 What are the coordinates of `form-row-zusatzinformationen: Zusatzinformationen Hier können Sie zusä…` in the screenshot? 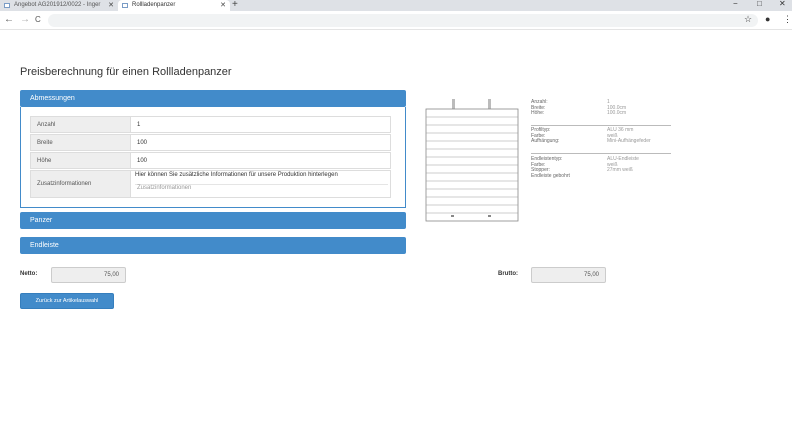 It's located at (210, 184).